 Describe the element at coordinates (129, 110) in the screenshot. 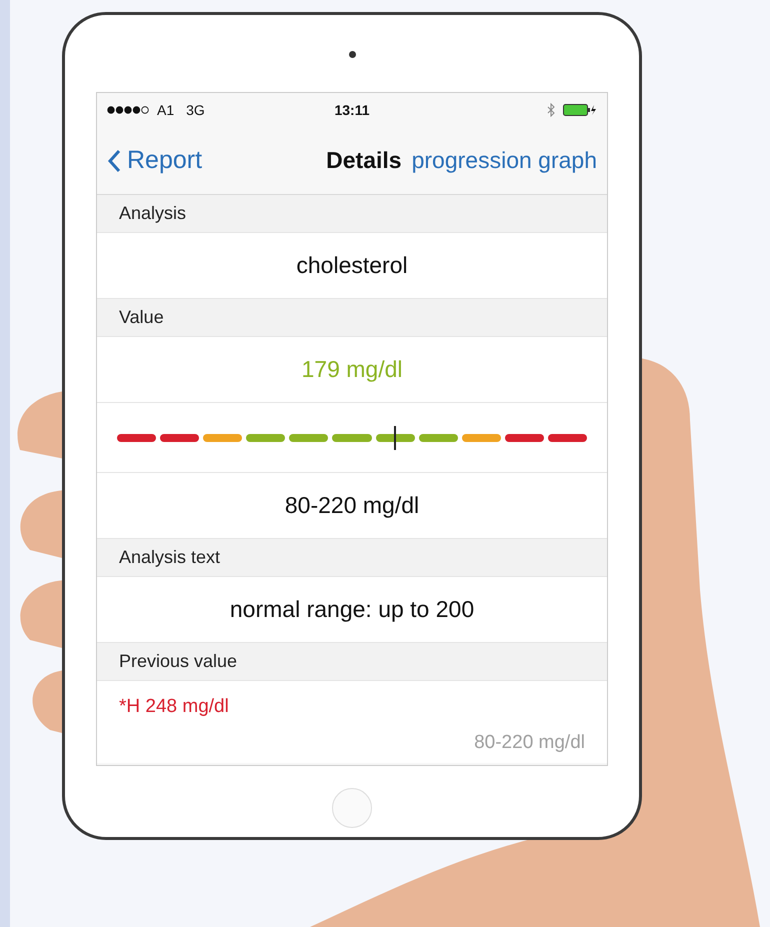

I see `signal-icon` at that location.